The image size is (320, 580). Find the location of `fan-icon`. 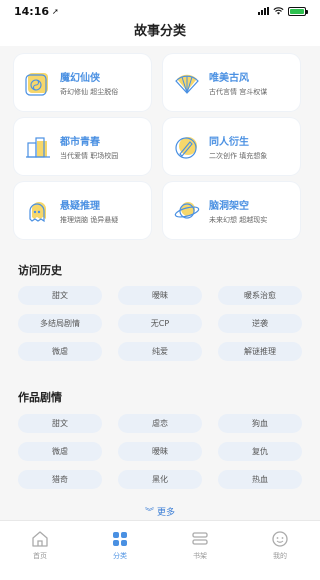

fan-icon is located at coordinates (187, 84).